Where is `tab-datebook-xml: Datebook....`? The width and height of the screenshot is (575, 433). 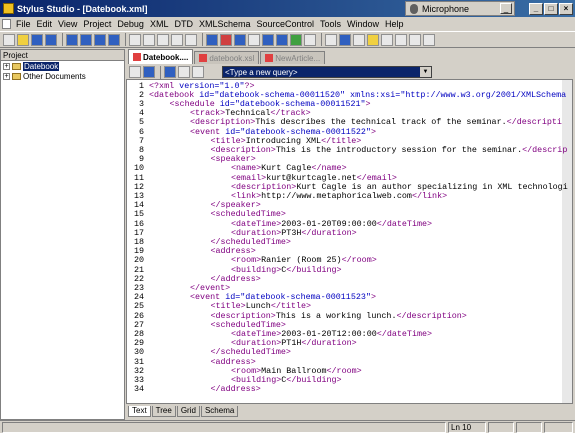
tab-datebook-xml: Datebook.... is located at coordinates (161, 56).